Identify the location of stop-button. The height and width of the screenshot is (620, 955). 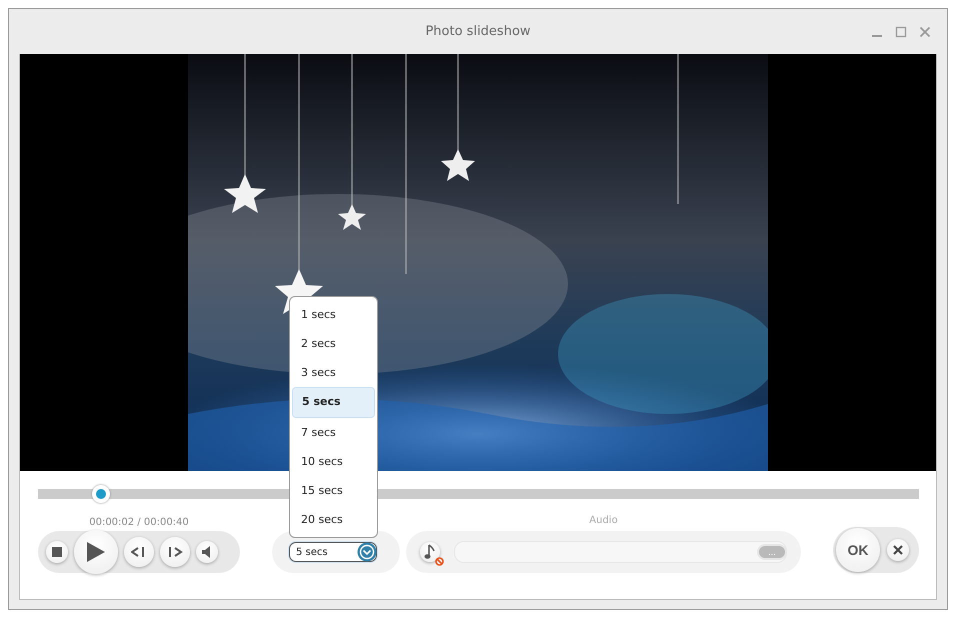
(57, 552).